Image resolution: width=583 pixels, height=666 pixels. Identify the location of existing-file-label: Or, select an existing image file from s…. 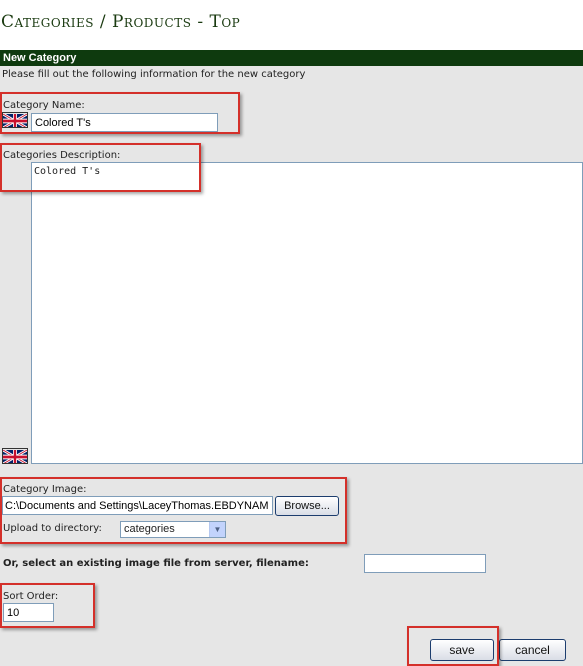
(156, 563).